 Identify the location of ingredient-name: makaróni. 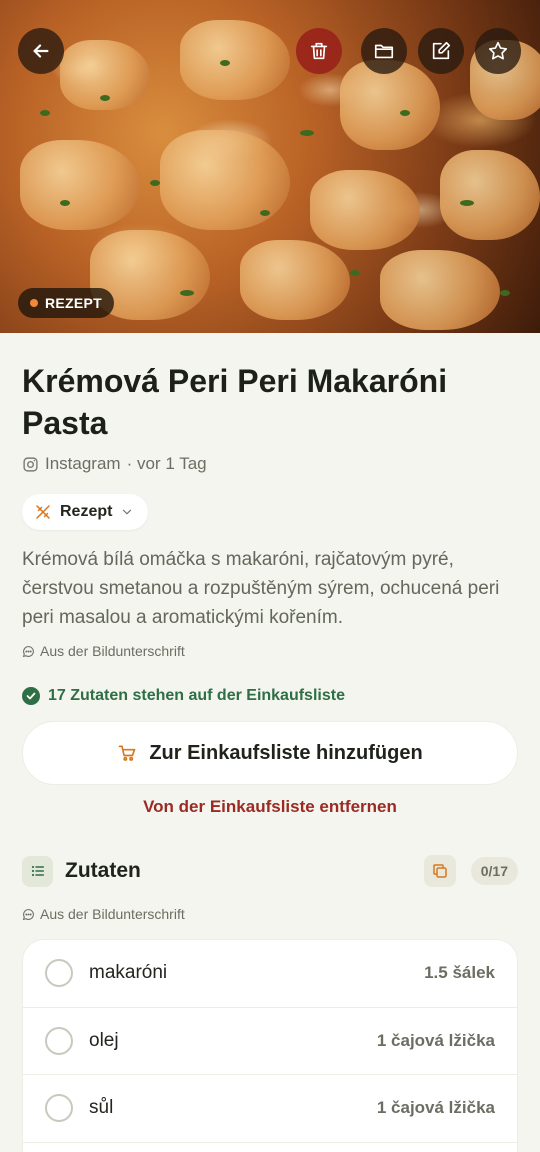
(128, 973).